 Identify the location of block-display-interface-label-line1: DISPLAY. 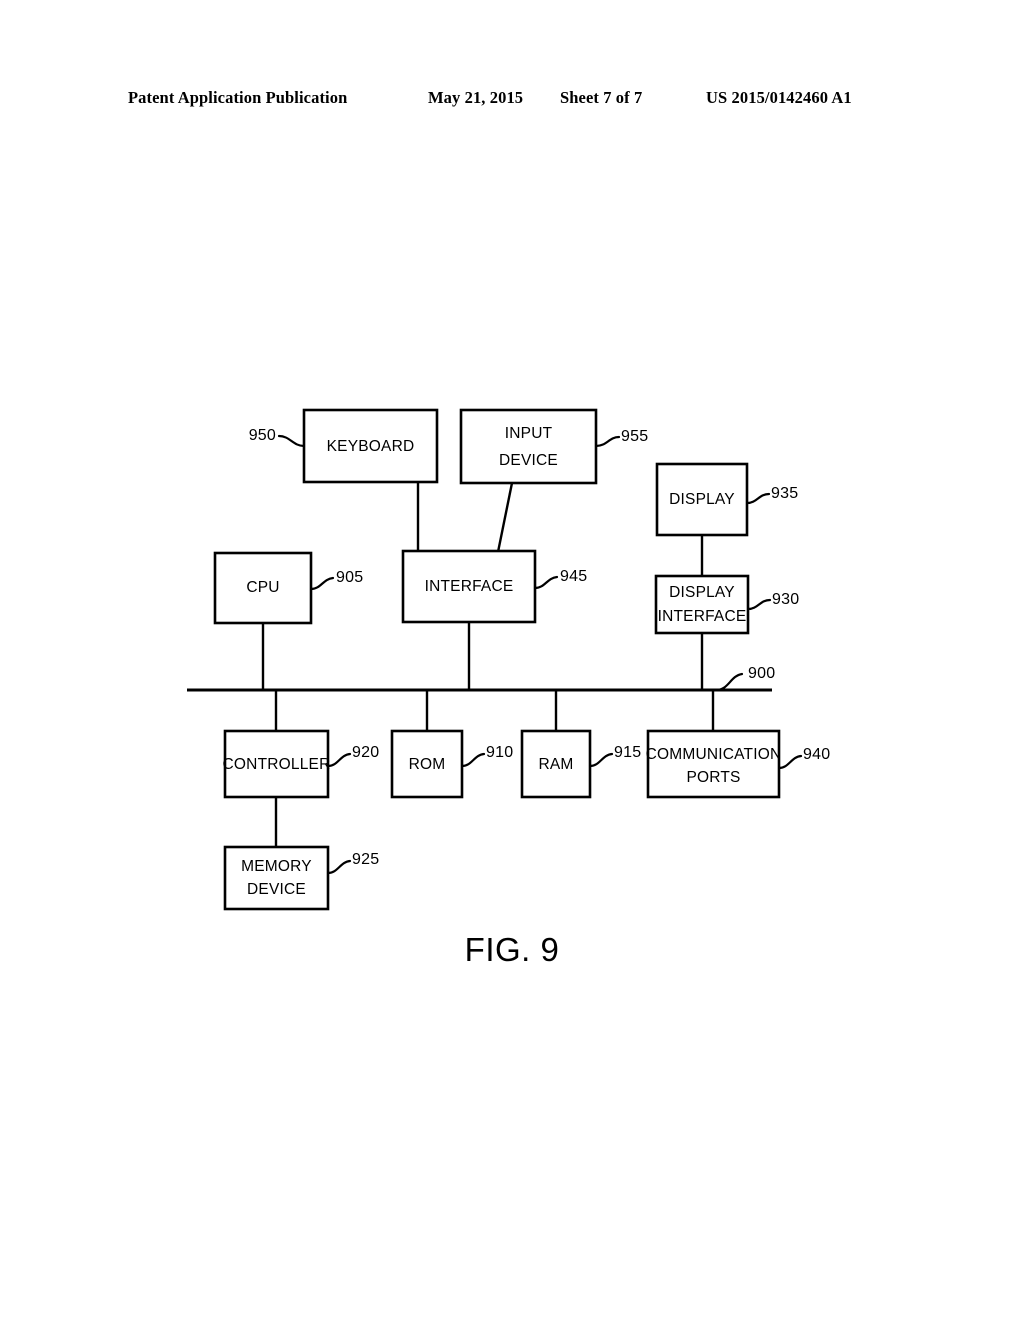
(702, 592).